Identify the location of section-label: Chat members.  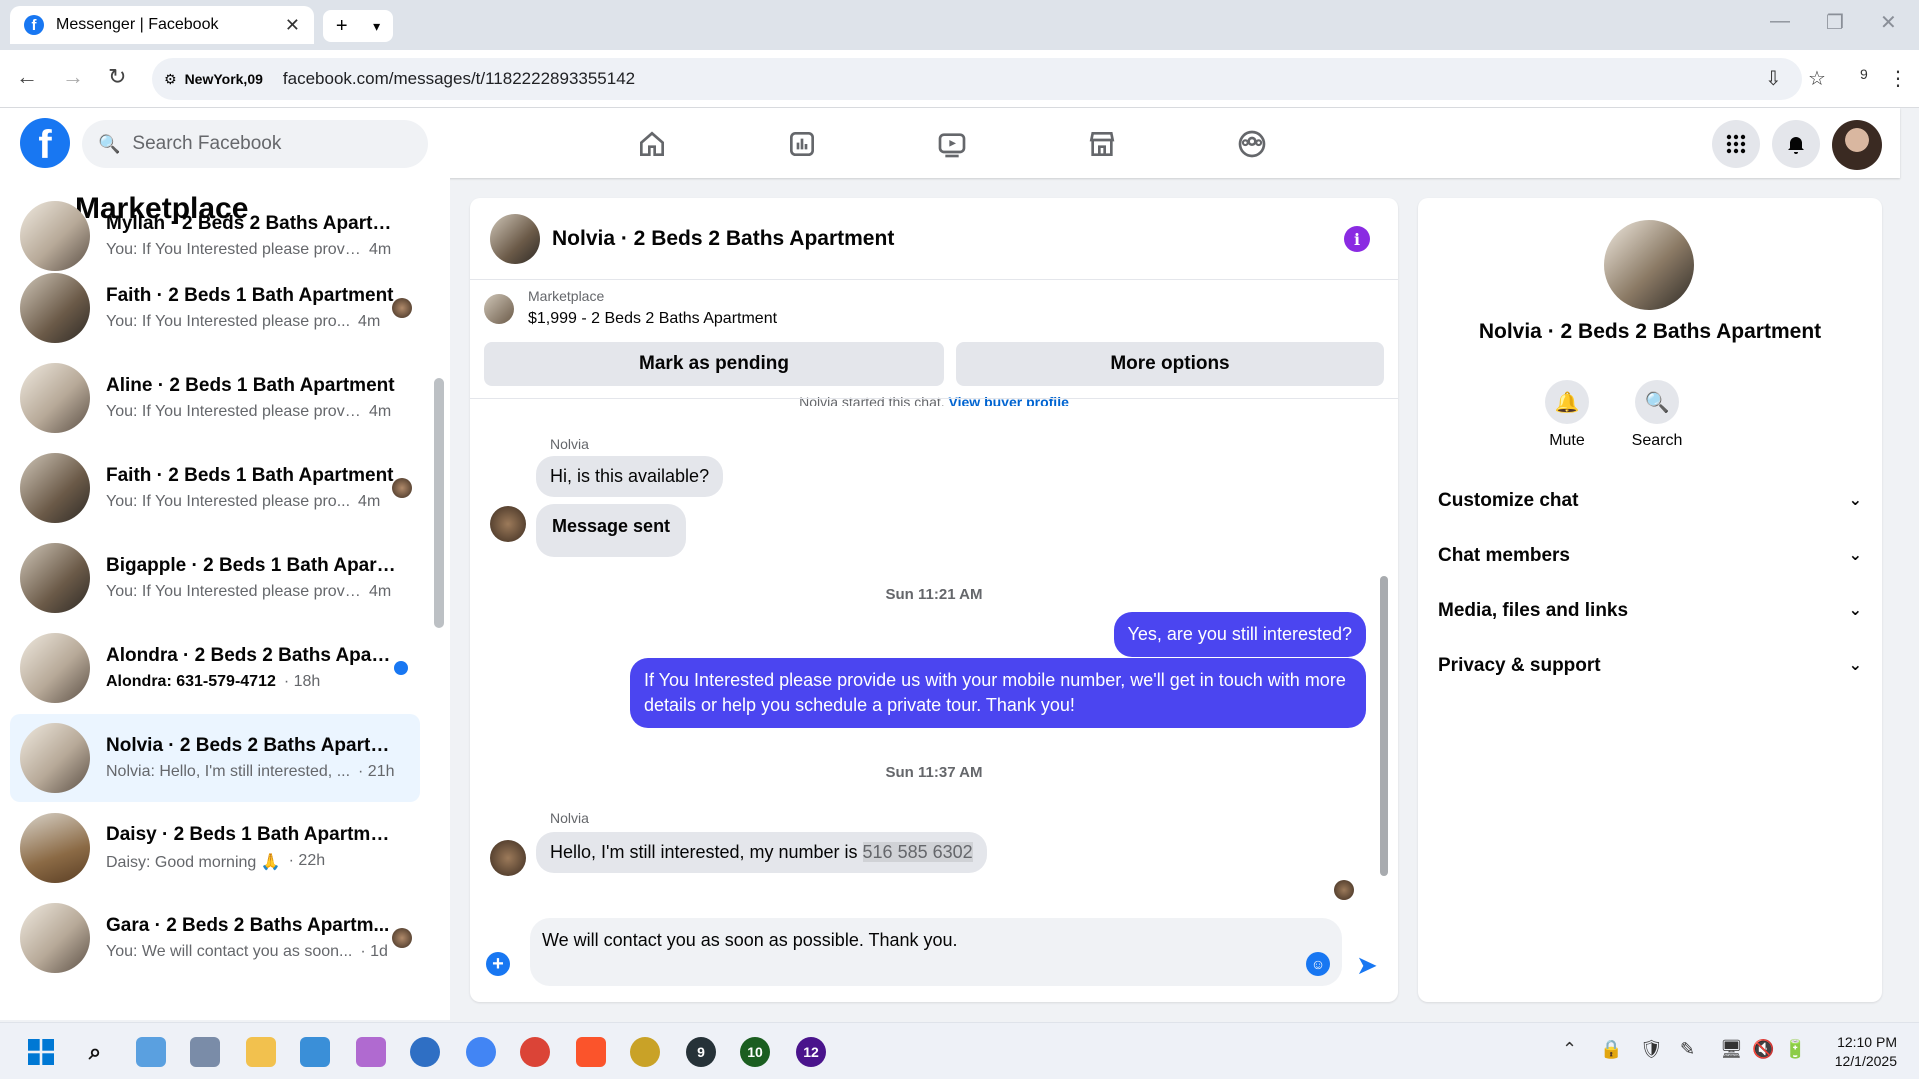
(1504, 555).